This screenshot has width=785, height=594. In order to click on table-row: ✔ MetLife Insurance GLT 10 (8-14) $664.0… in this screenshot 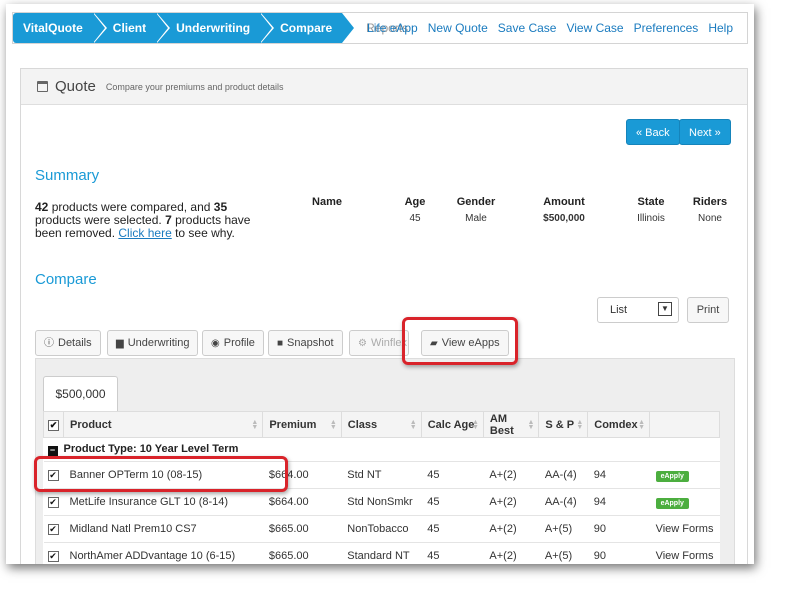, I will do `click(381, 502)`.